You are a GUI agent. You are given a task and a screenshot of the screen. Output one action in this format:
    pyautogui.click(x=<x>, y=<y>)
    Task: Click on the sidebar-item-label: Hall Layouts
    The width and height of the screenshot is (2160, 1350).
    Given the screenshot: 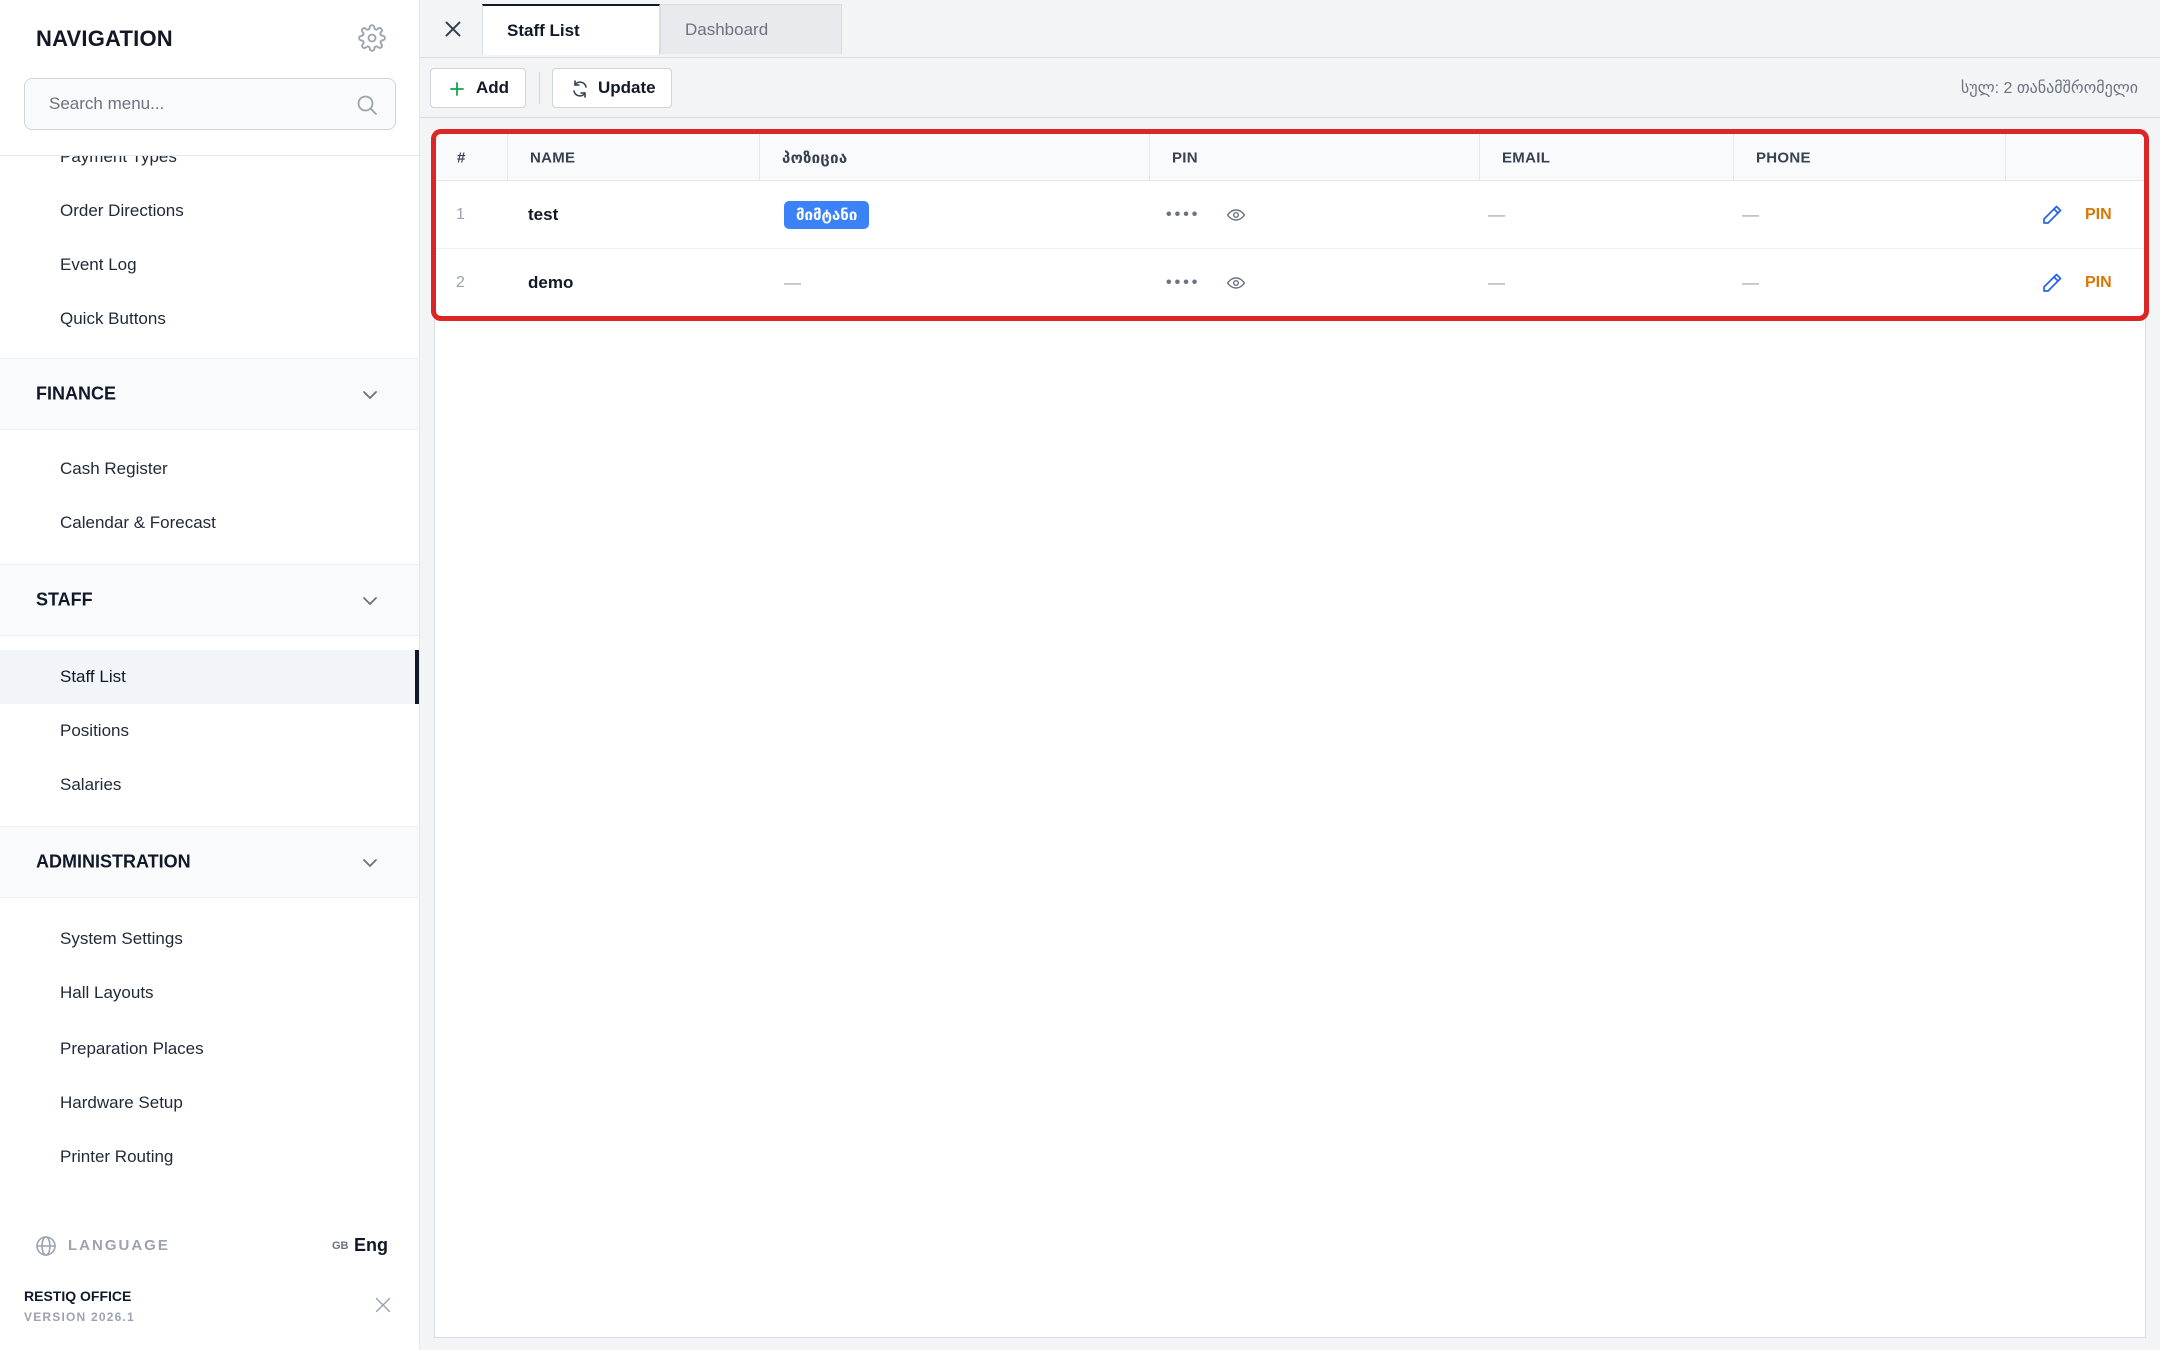 What is the action you would take?
    pyautogui.click(x=107, y=992)
    